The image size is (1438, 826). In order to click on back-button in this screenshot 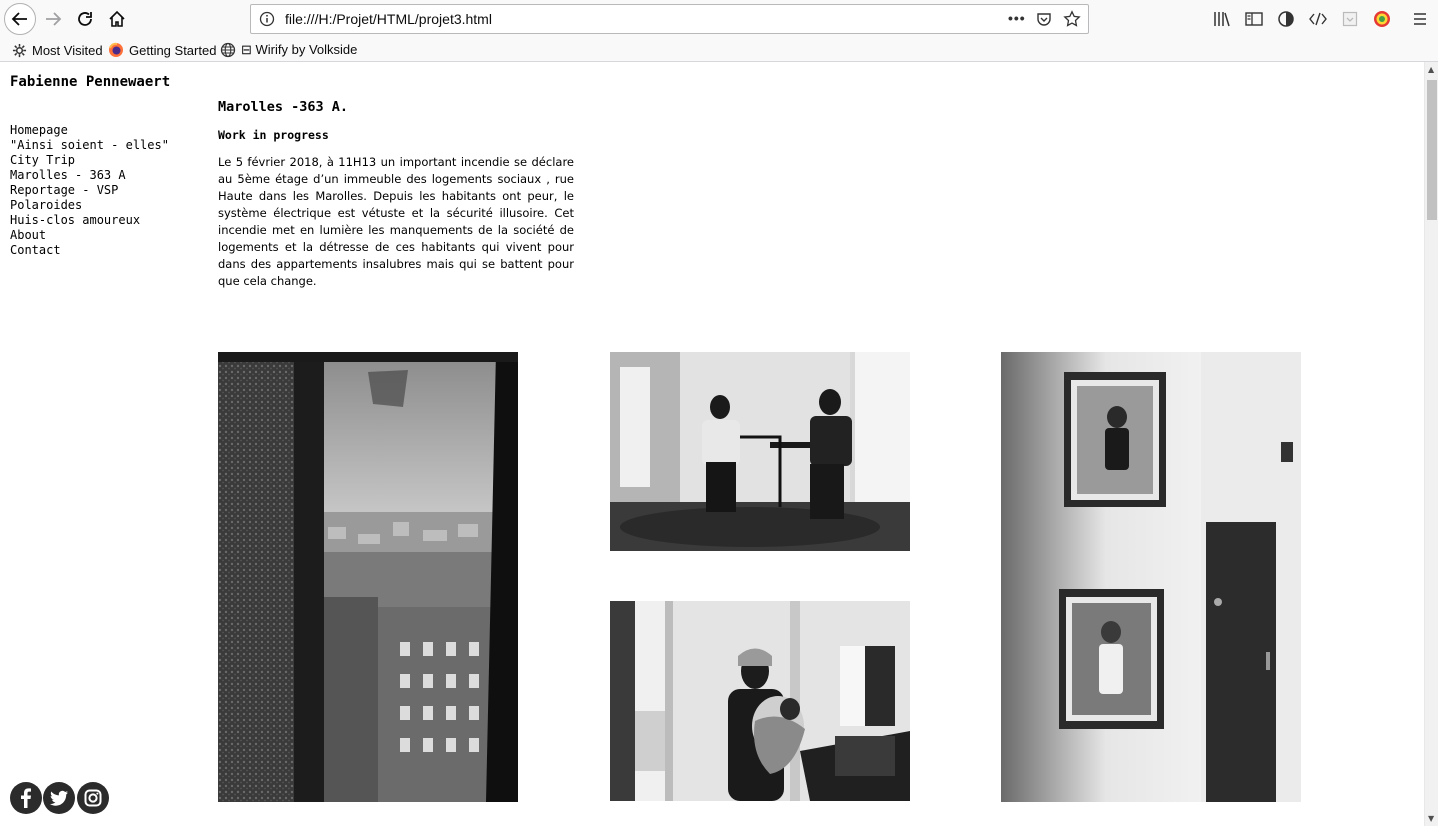, I will do `click(20, 19)`.